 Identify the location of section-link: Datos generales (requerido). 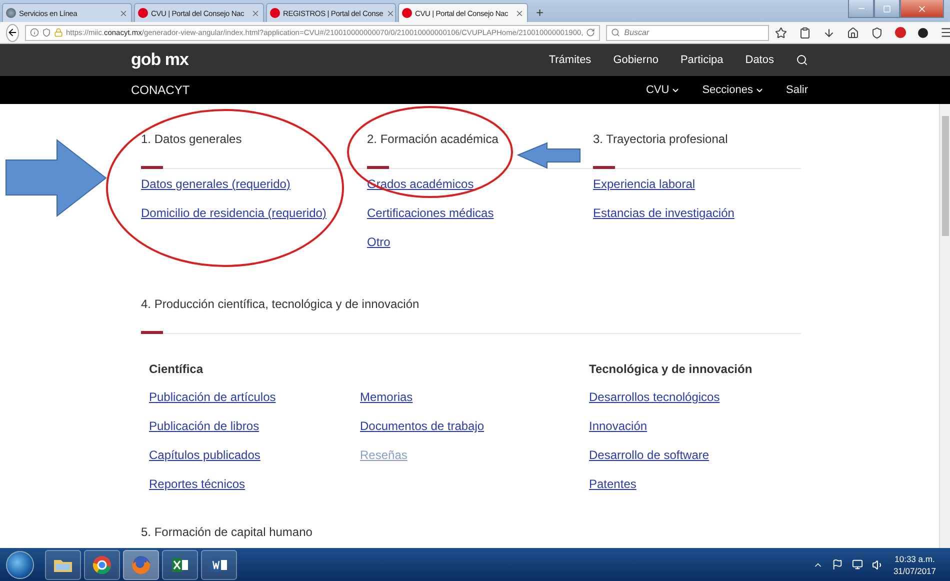
(215, 184).